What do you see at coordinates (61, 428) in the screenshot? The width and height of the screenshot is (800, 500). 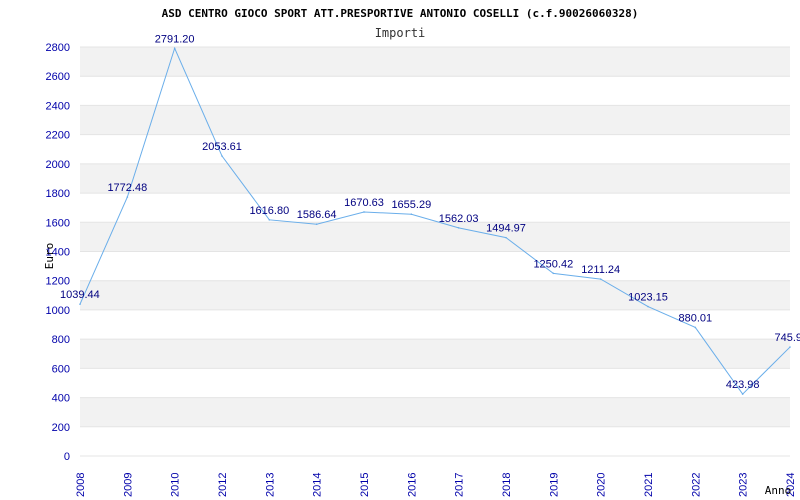 I see `y-tick-label: 200` at bounding box center [61, 428].